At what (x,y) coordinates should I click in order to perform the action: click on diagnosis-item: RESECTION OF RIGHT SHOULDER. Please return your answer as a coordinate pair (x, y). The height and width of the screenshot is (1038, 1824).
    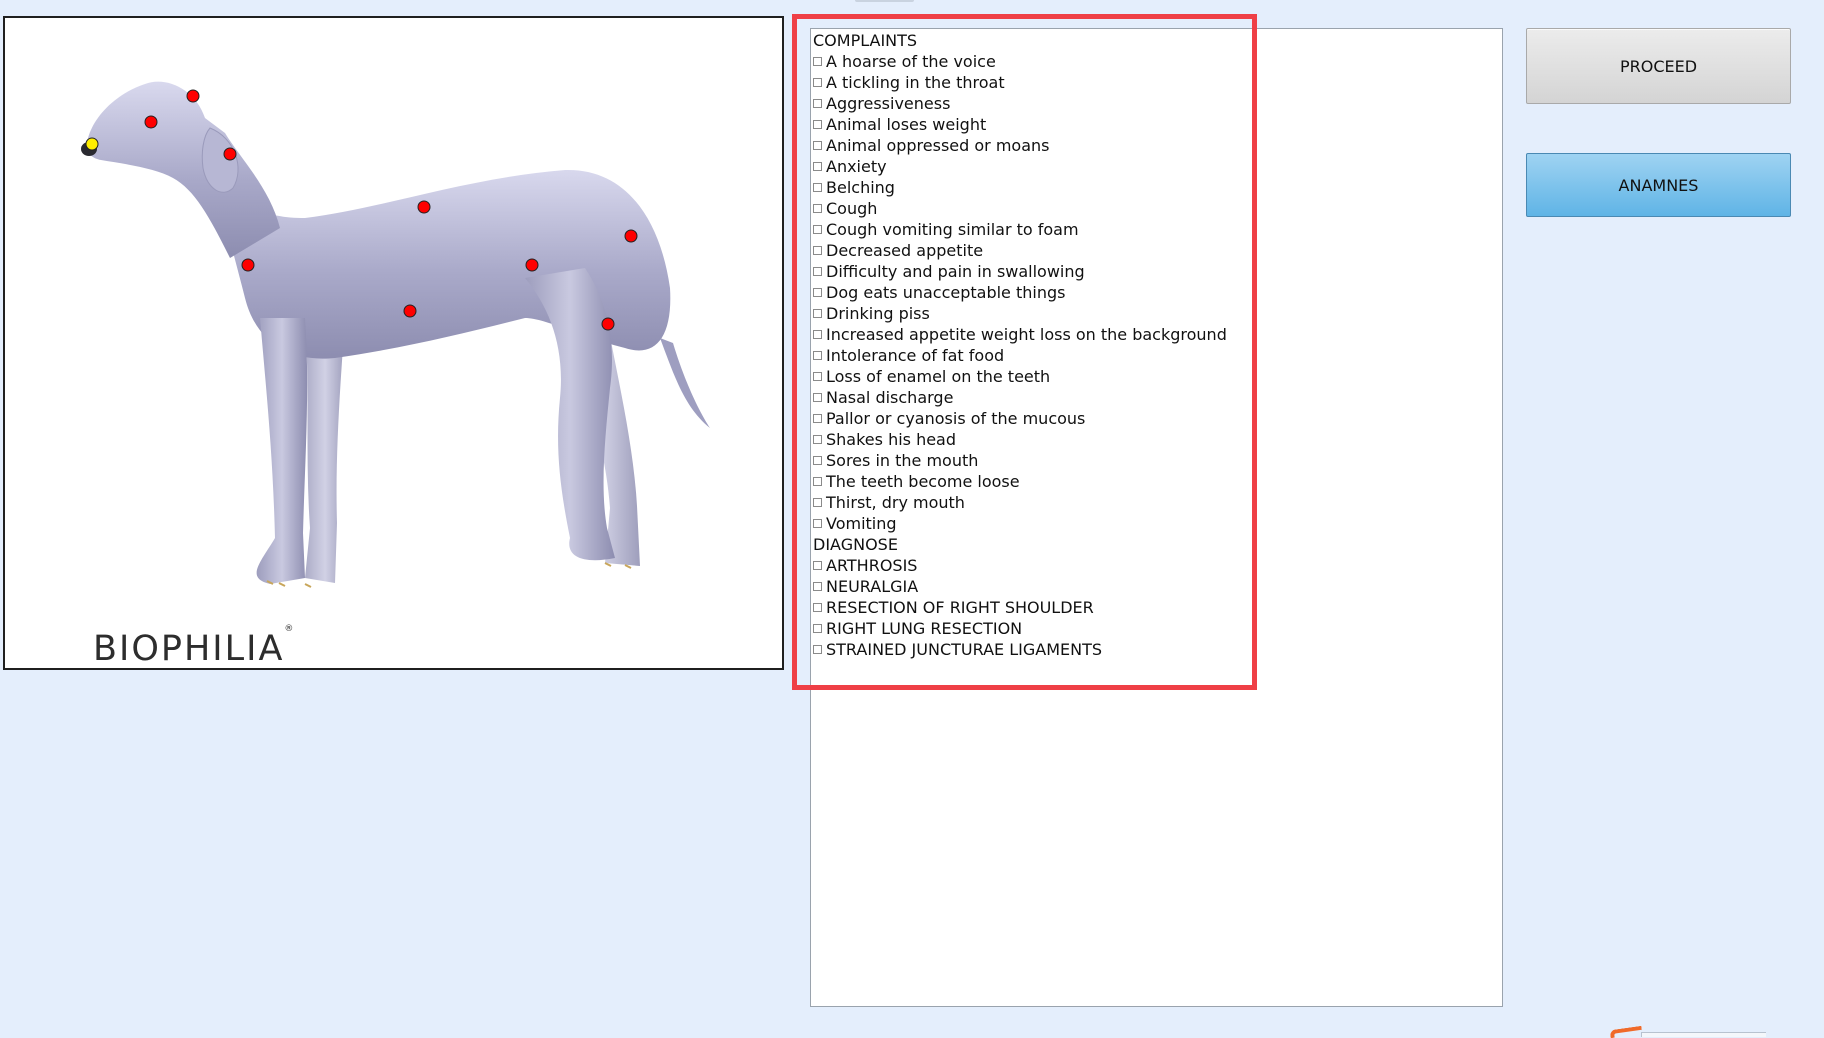
    Looking at the image, I should click on (1033, 607).